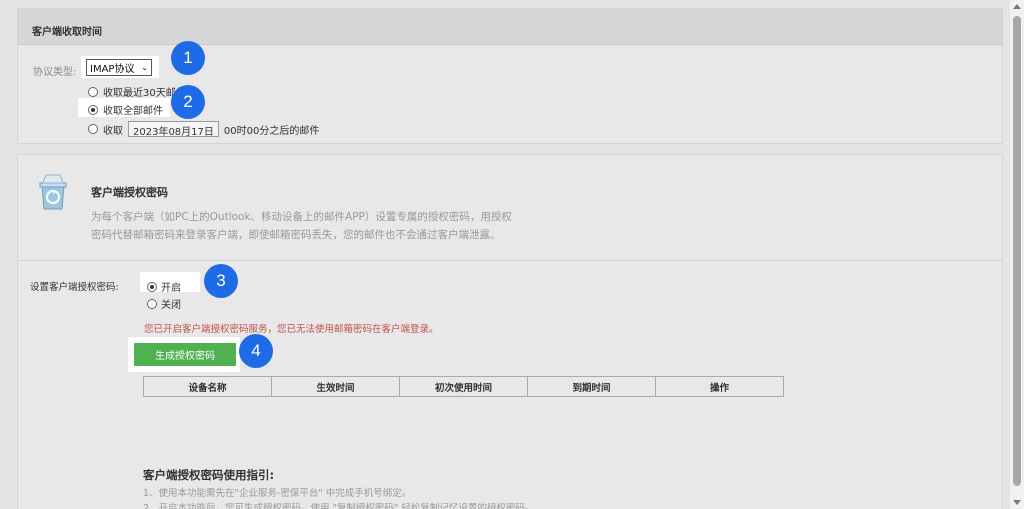 This screenshot has width=1024, height=509. I want to click on chevron-down-icon: ⌄, so click(144, 67).